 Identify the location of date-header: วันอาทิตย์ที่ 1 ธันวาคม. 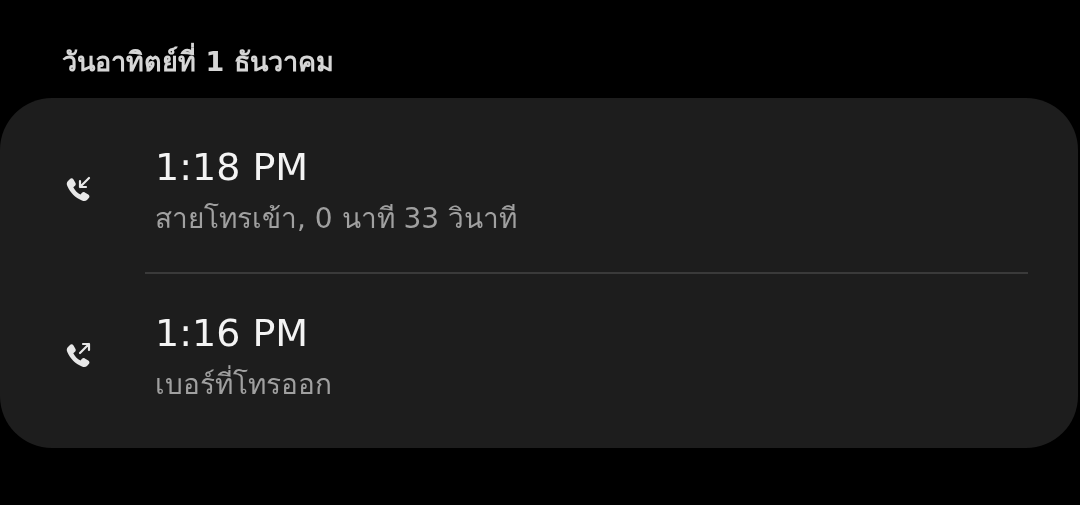
(198, 62).